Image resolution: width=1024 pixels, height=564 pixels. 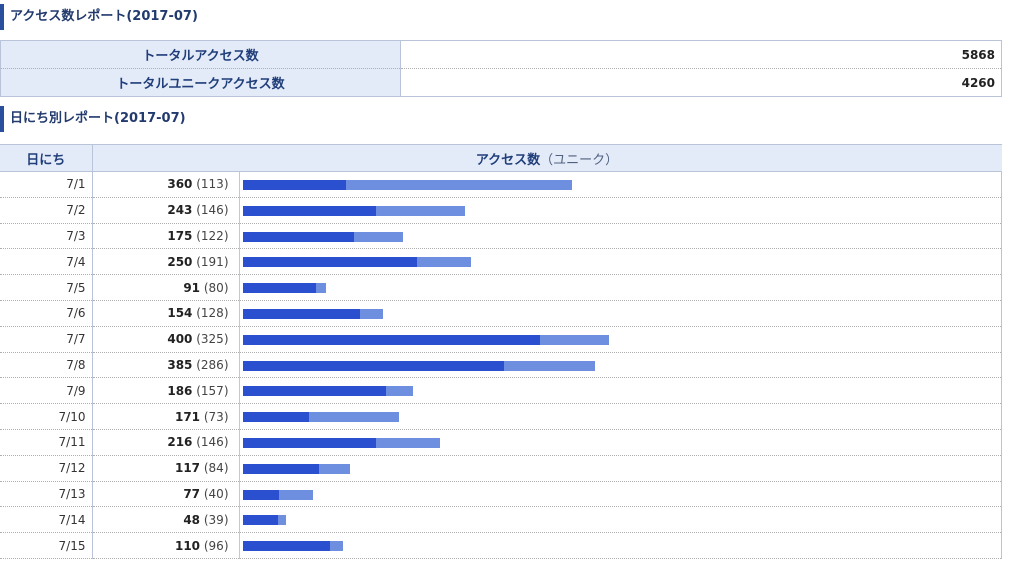 I want to click on day-label: 7/12, so click(x=46, y=468).